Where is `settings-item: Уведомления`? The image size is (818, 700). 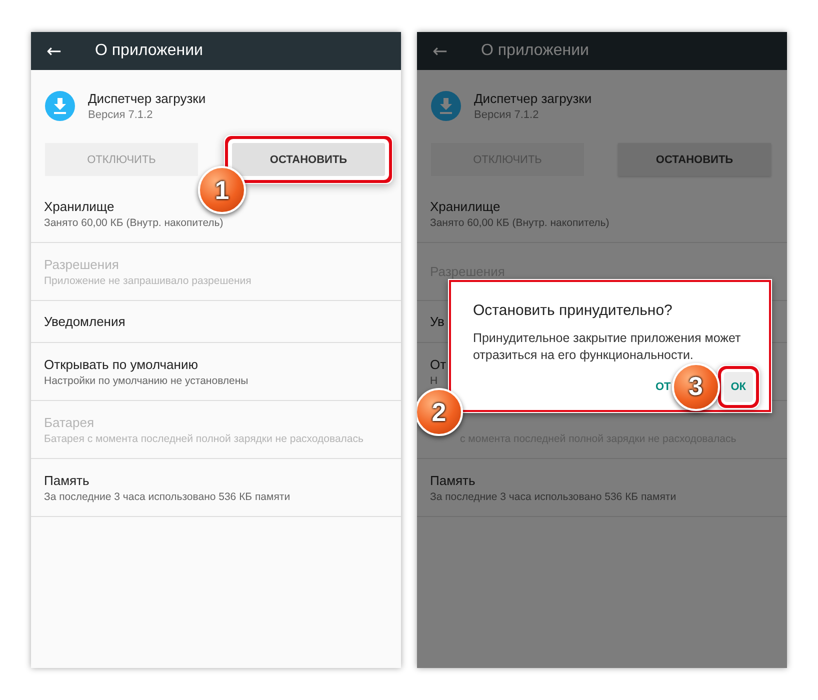 settings-item: Уведомления is located at coordinates (216, 322).